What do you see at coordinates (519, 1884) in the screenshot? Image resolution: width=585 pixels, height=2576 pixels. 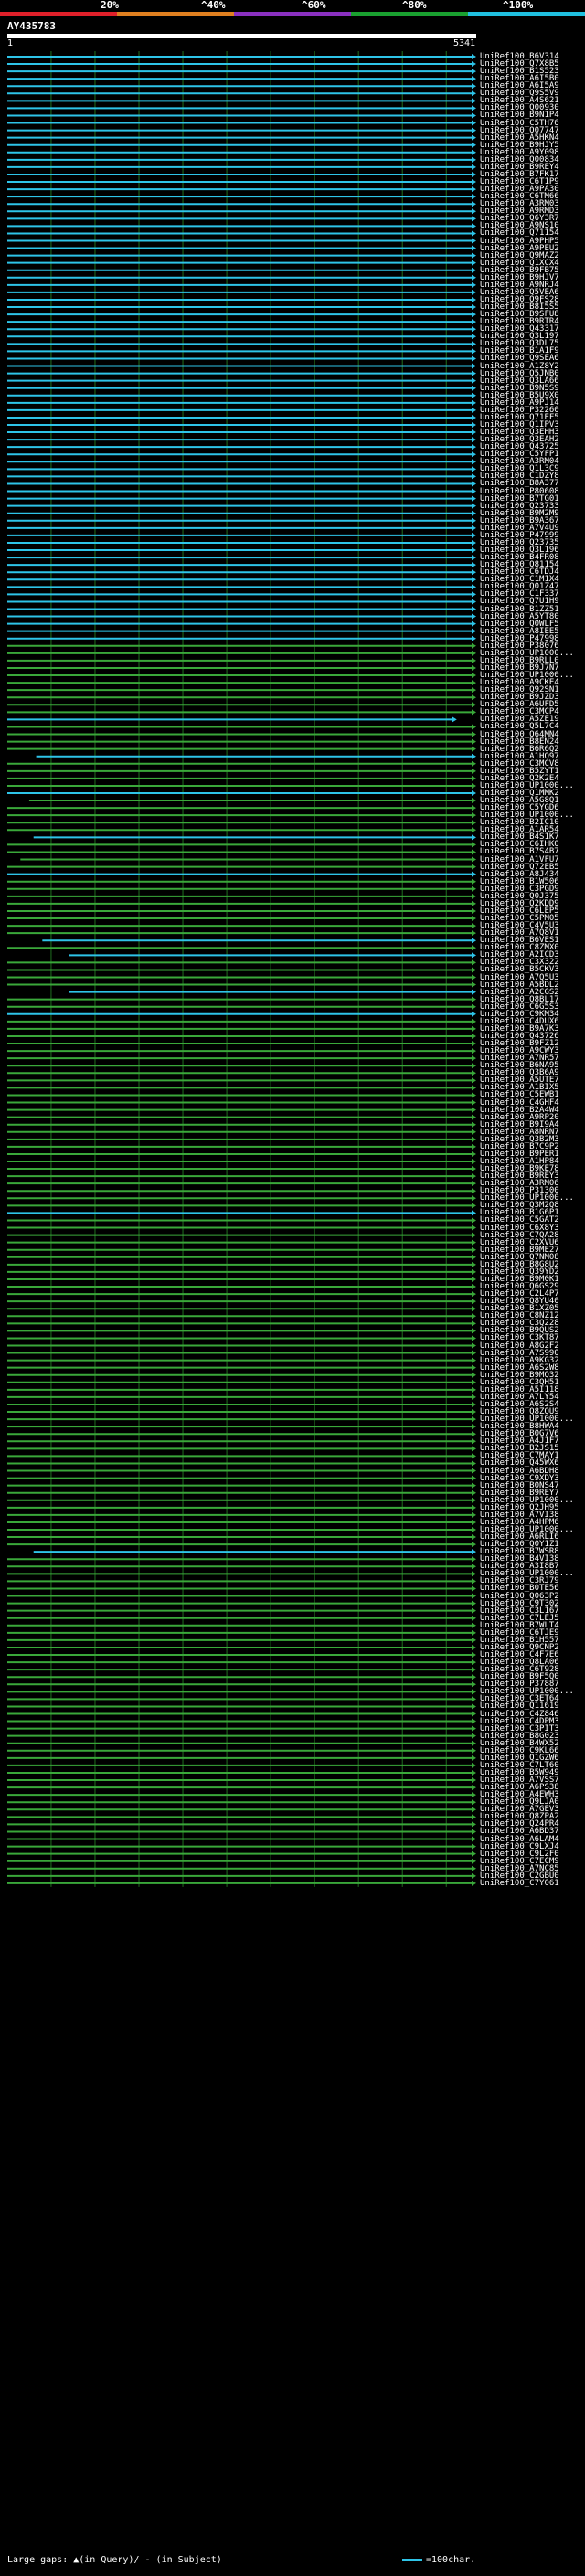 I see `hit-label: UniRef100_C7Y061` at bounding box center [519, 1884].